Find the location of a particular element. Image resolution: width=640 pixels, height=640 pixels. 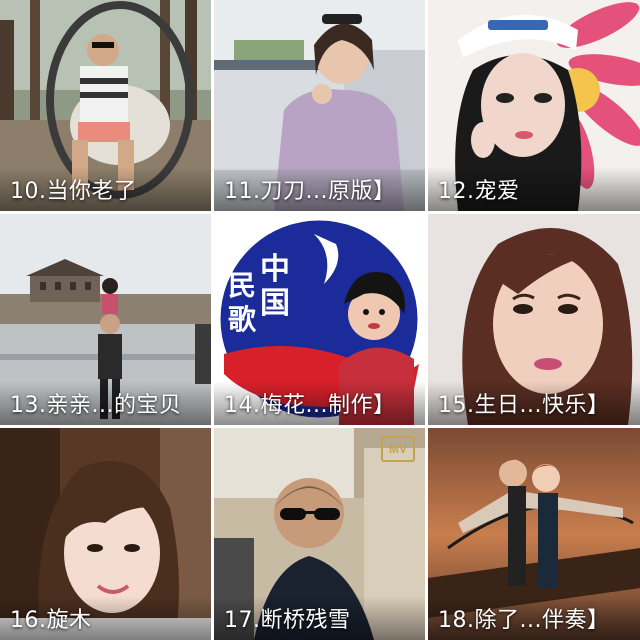

song-tile-13: 13.亲亲...的宝贝 is located at coordinates (105, 319).